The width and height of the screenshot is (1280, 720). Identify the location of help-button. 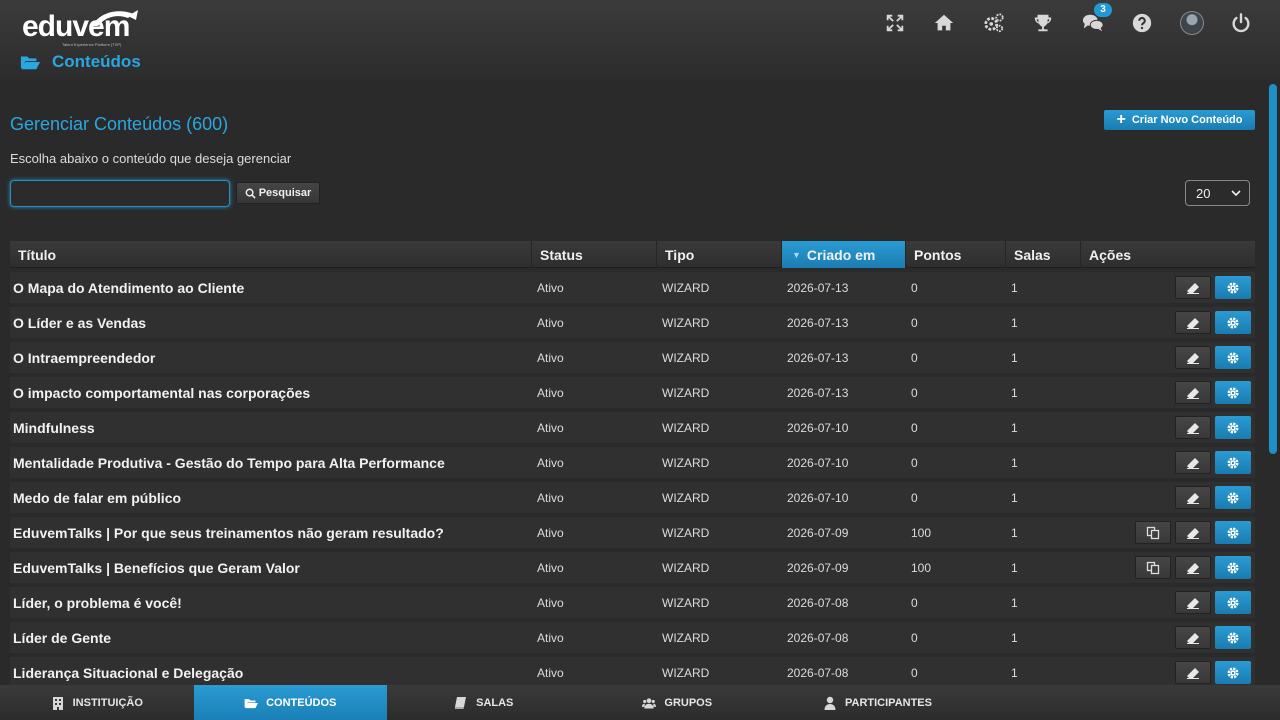
(1143, 23).